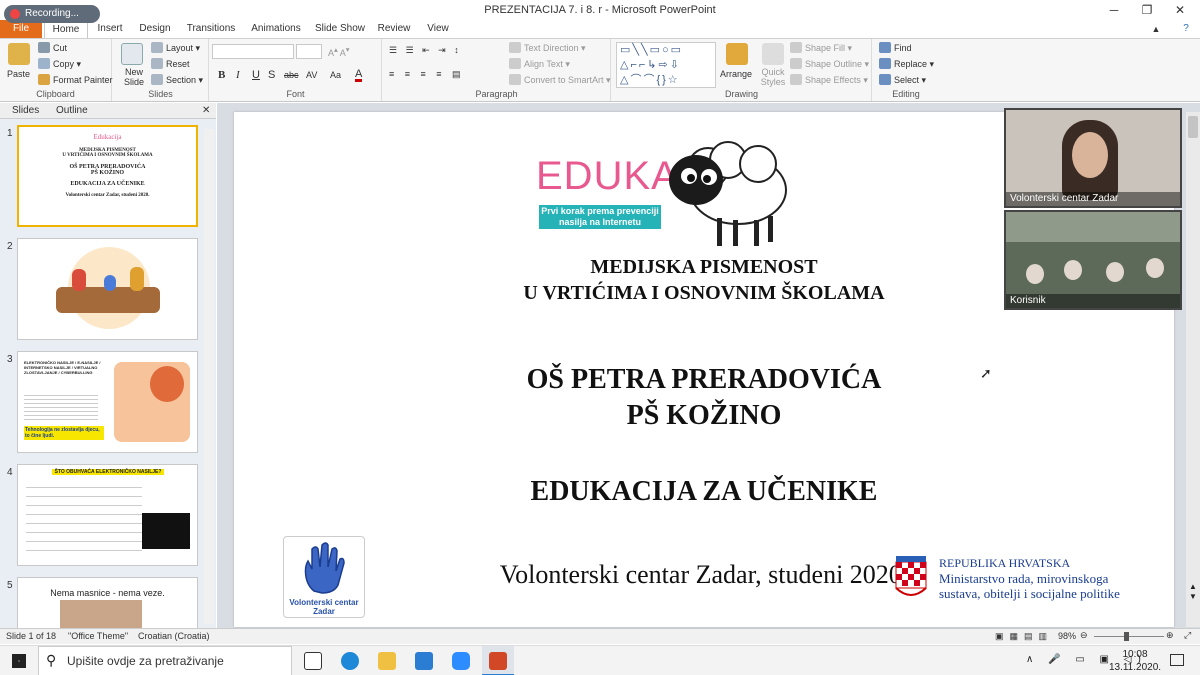  I want to click on binoculars-icon, so click(885, 47).